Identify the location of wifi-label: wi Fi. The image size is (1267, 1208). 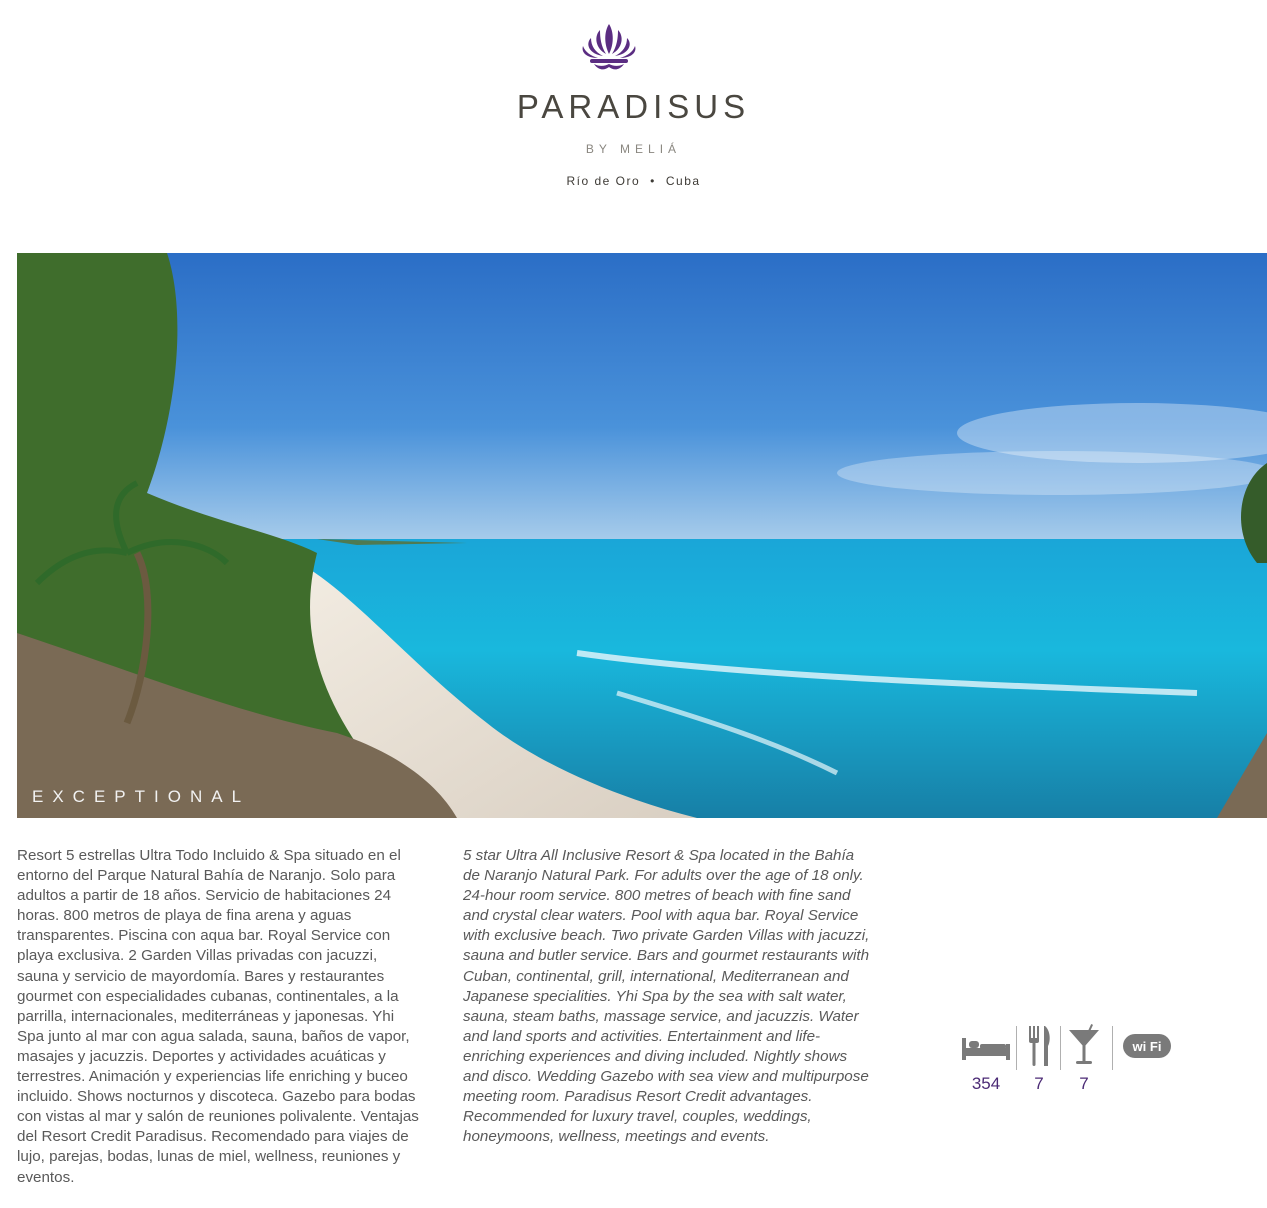
(1147, 1046).